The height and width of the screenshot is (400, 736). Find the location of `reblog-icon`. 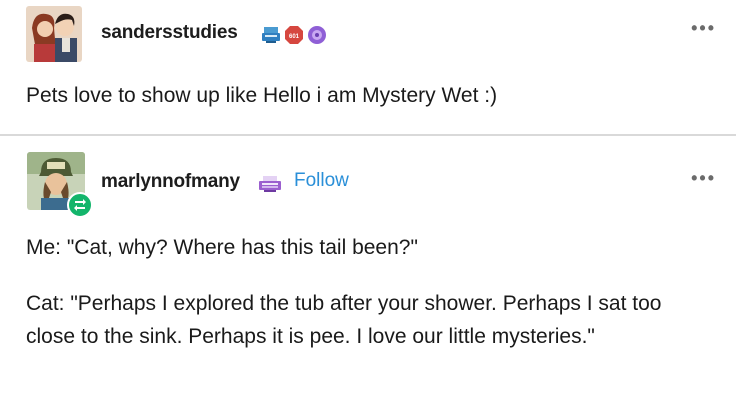

reblog-icon is located at coordinates (80, 205).